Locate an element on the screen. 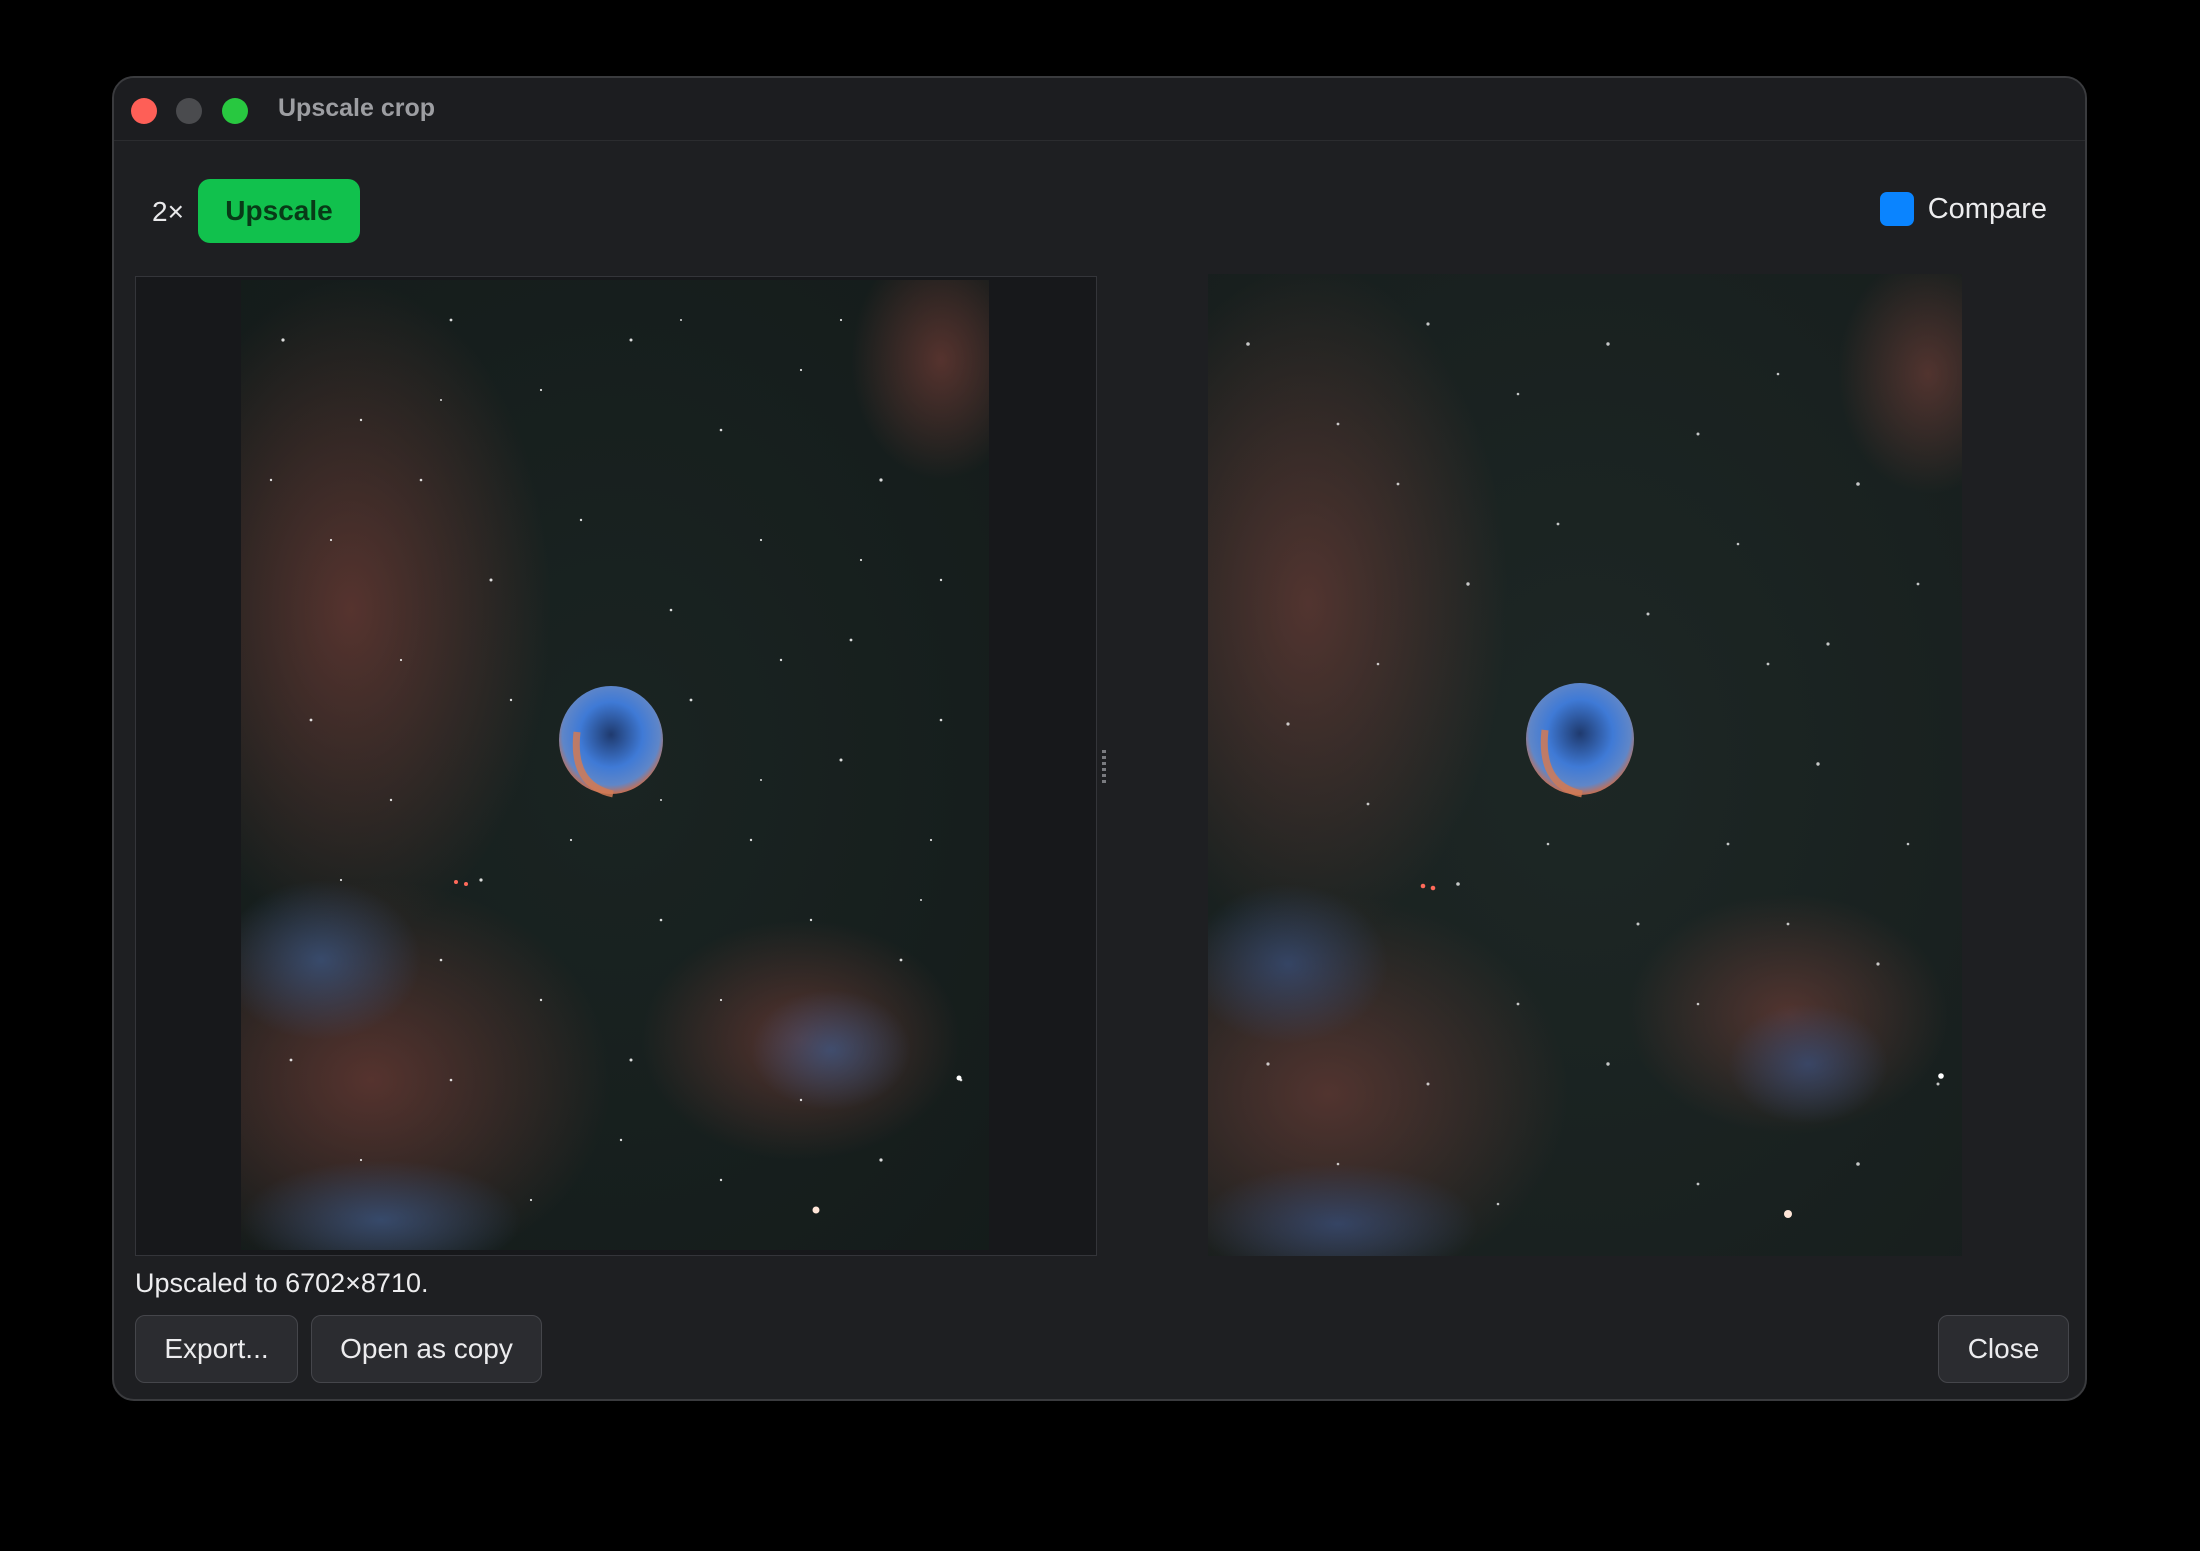  compare-toggle: Compare is located at coordinates (1963, 209).